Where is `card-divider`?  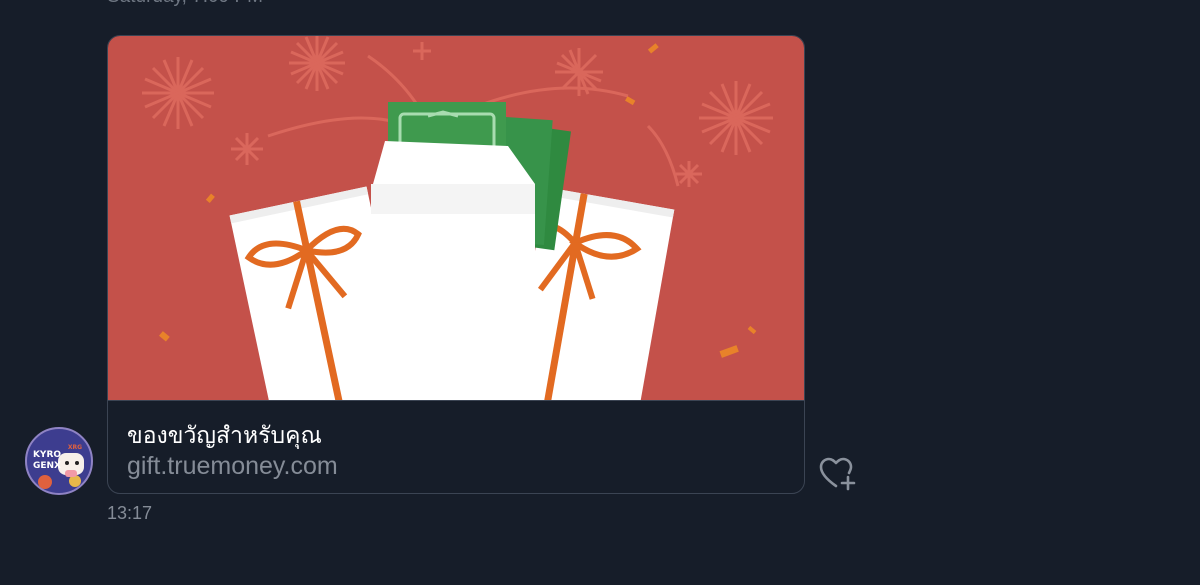
card-divider is located at coordinates (456, 400).